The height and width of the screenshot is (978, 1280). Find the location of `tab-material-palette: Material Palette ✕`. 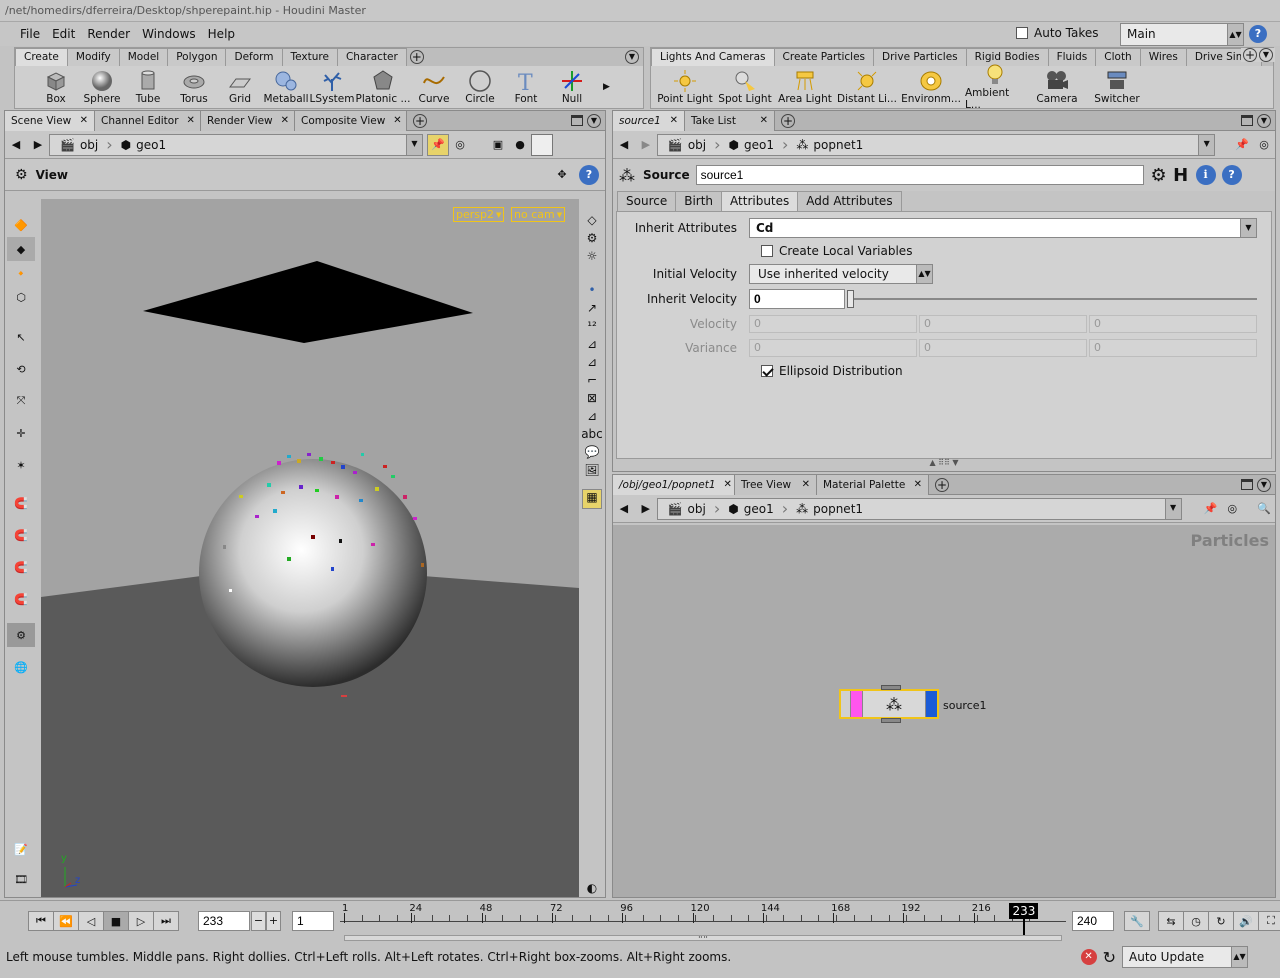

tab-material-palette: Material Palette ✕ is located at coordinates (873, 484).